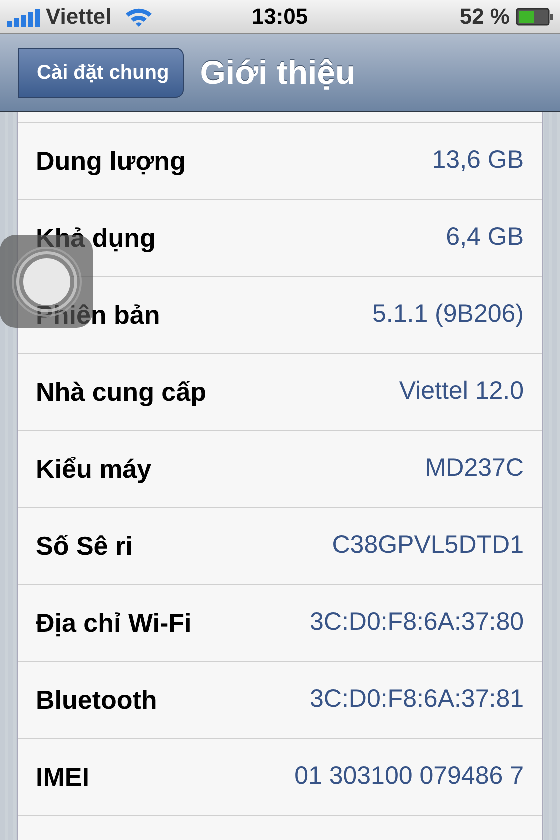  I want to click on row-value: 5.1.1 (9B206), so click(448, 314).